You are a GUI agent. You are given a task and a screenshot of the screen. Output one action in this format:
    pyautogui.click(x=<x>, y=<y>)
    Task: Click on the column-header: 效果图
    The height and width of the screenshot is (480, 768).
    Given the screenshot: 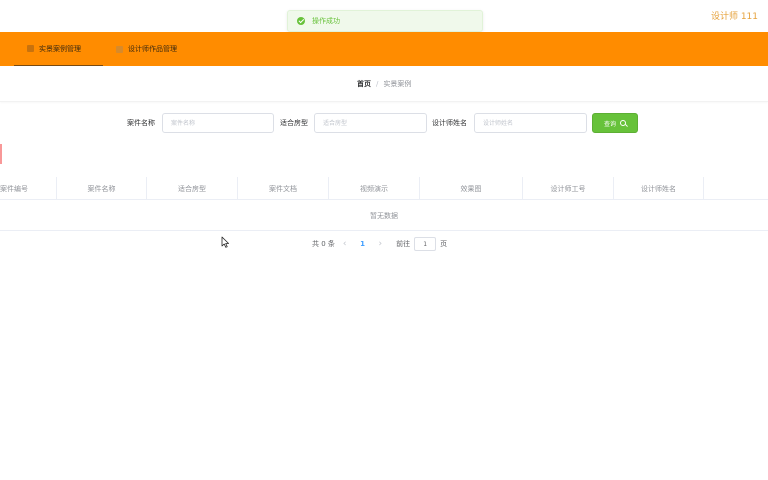 What is the action you would take?
    pyautogui.click(x=471, y=188)
    